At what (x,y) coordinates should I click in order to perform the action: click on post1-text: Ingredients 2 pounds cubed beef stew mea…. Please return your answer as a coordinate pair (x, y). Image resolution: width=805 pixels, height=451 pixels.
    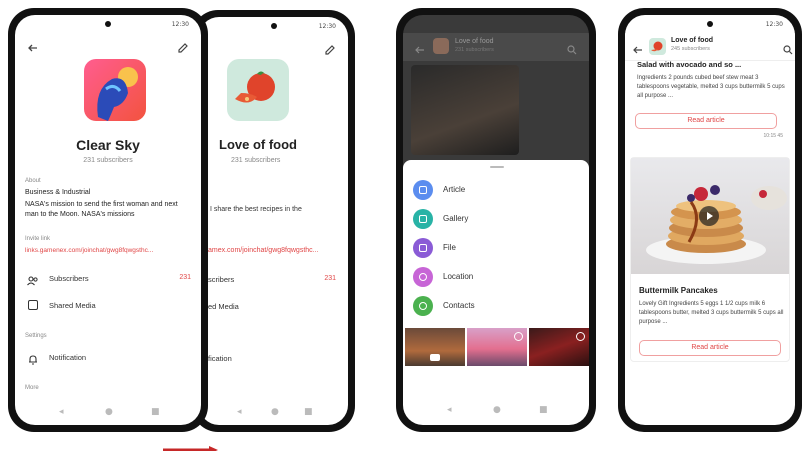
    Looking at the image, I should click on (711, 87).